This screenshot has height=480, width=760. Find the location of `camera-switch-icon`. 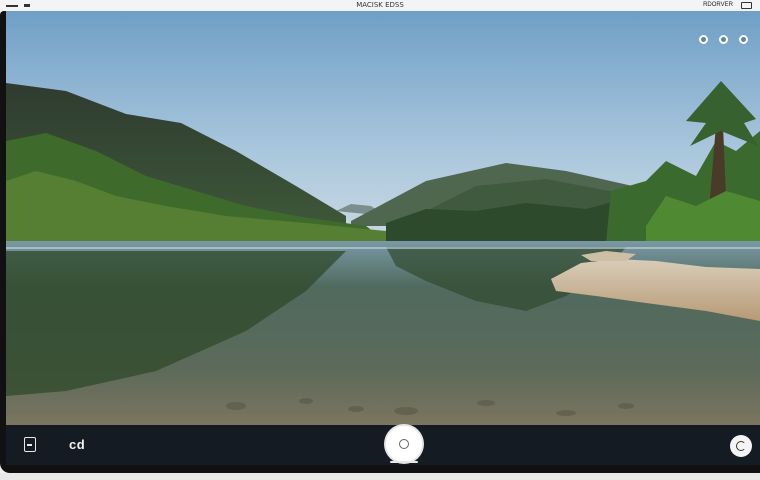

camera-switch-icon is located at coordinates (741, 446).